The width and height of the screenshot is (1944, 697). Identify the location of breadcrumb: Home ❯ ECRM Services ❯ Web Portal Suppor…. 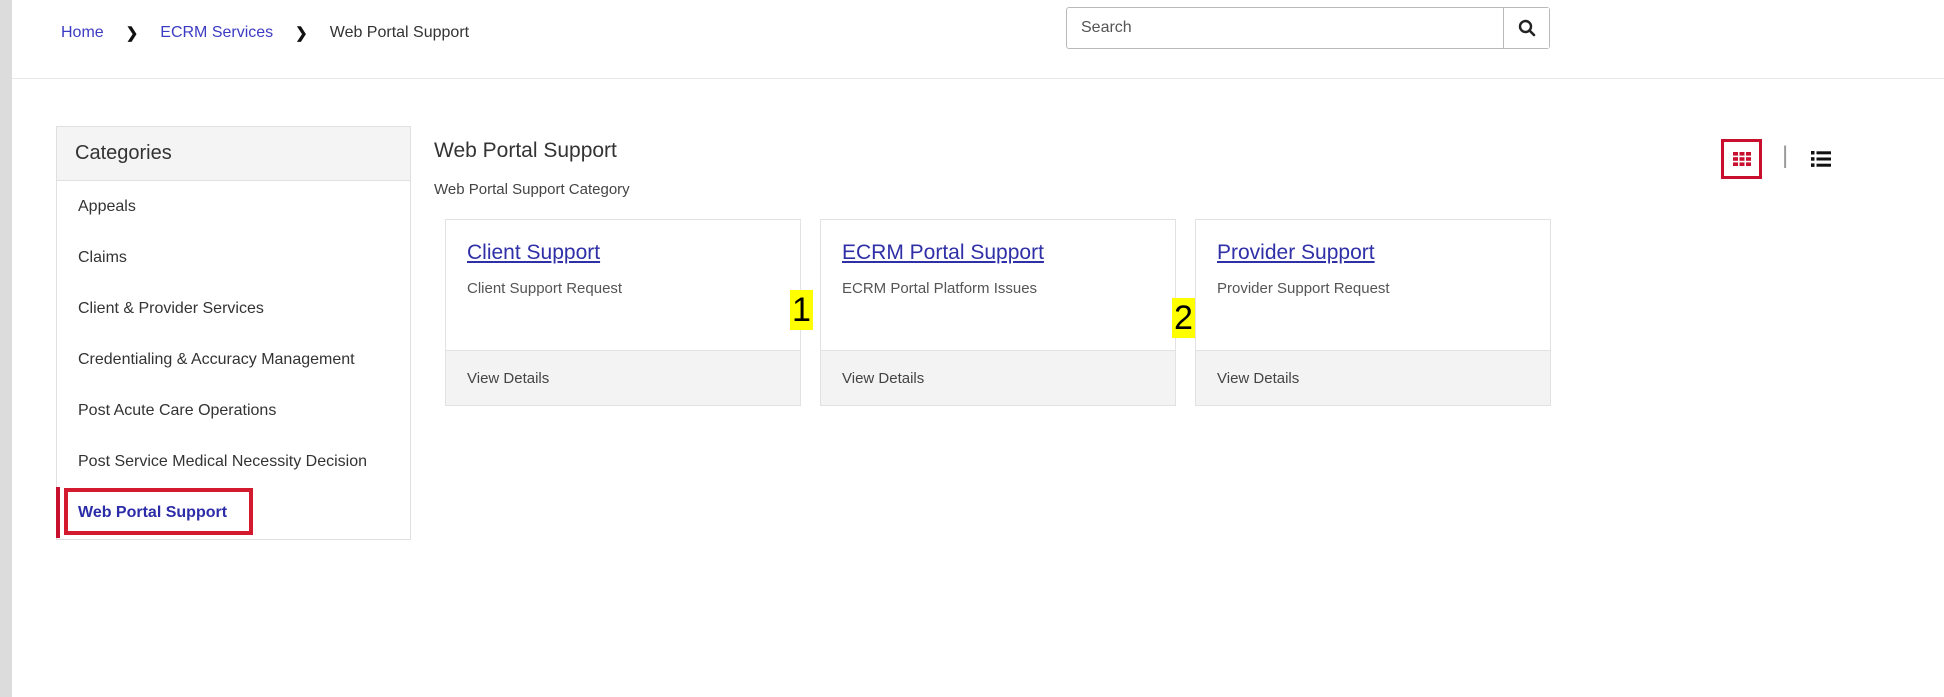
(265, 33).